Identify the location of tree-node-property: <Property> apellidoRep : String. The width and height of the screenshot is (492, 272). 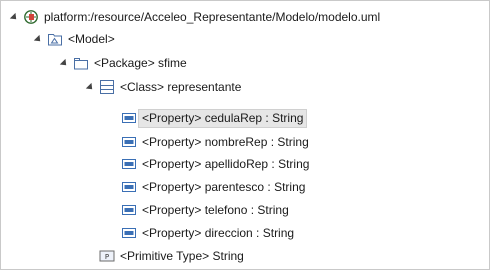
(215, 164).